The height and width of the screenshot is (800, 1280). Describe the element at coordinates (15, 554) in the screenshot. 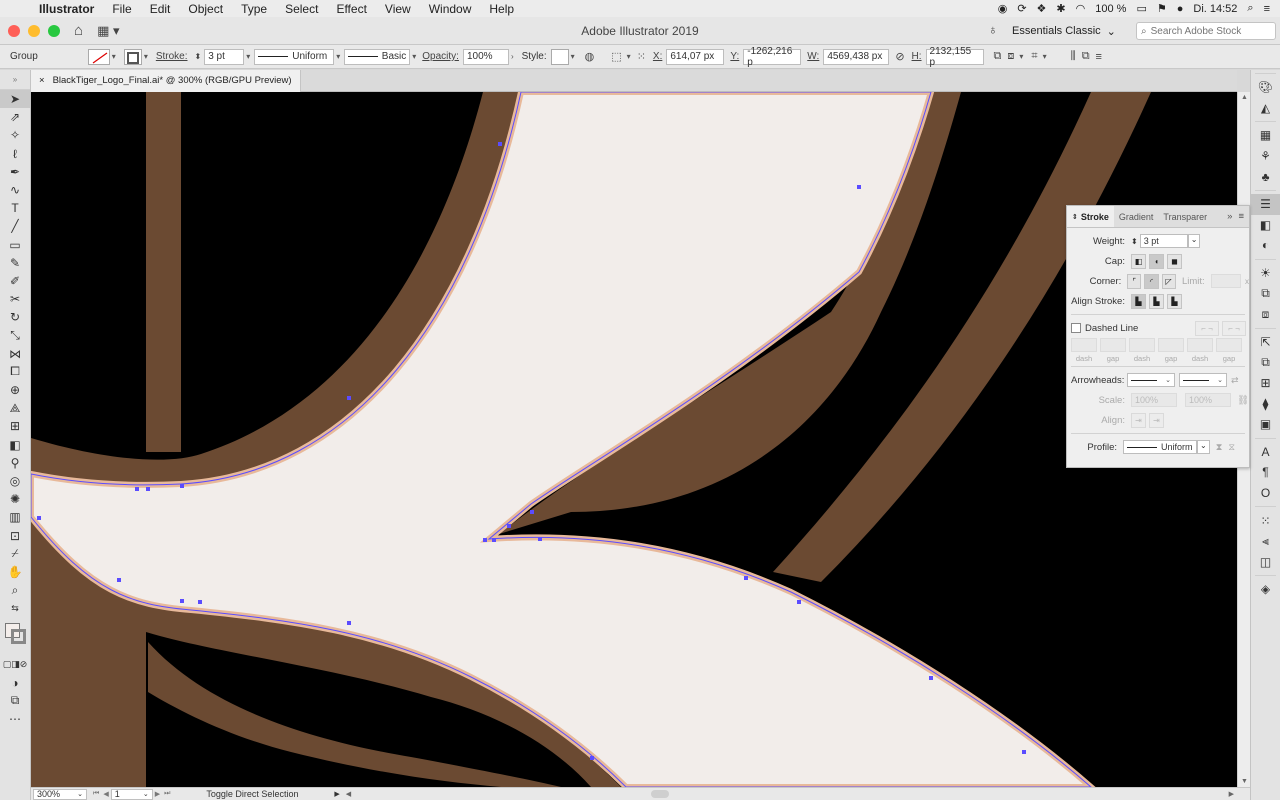

I see `slice-tool-icon: ⌿` at that location.